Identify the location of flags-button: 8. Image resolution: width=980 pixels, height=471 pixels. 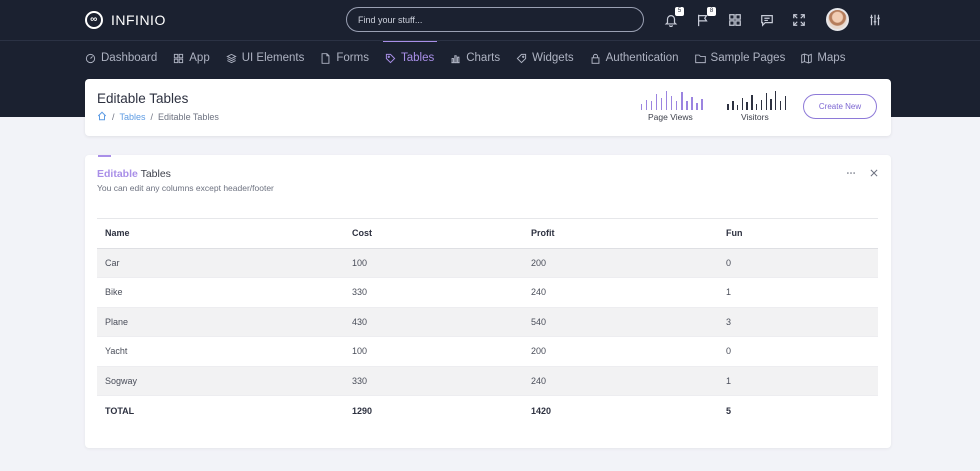
(705, 18).